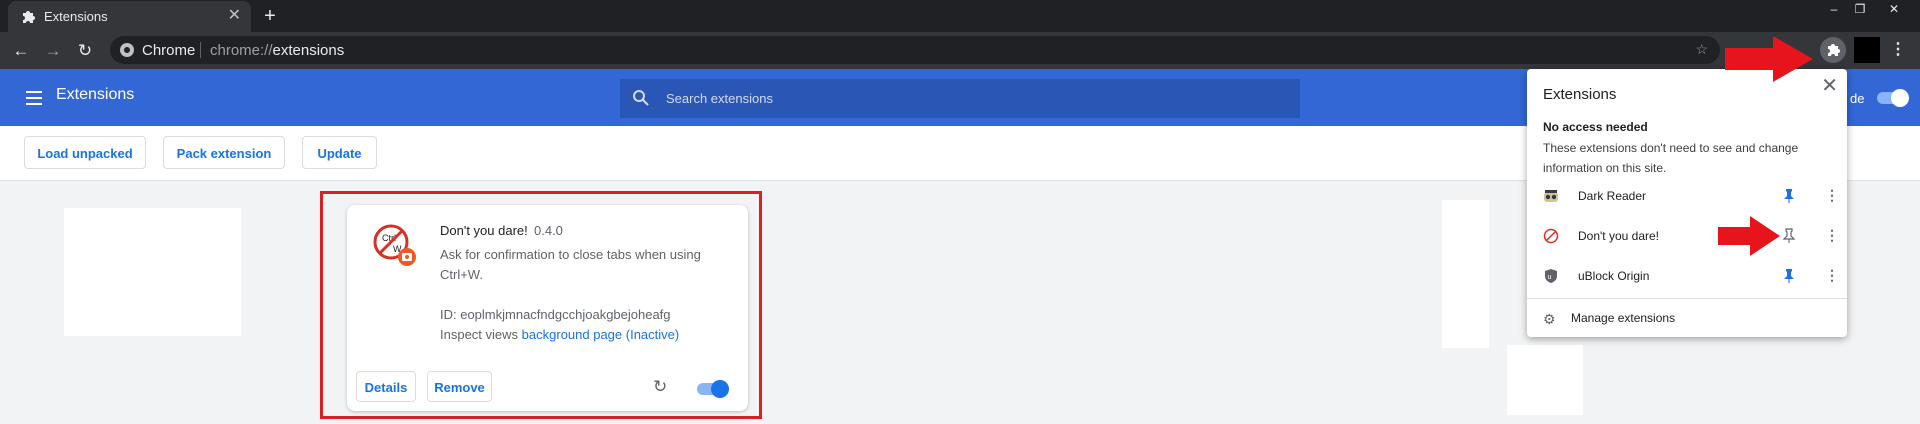  I want to click on url-scheme: chrome://, so click(241, 50).